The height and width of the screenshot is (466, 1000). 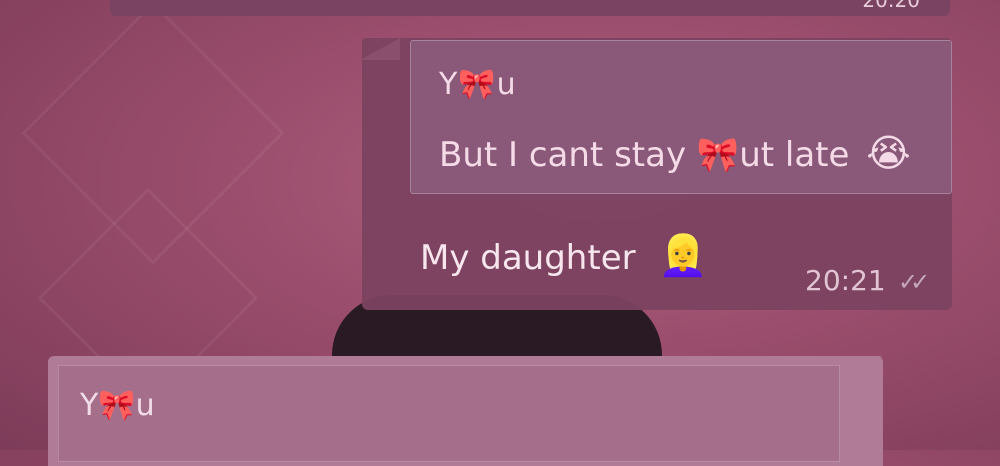 I want to click on message-bubble, so click(x=530, y=8).